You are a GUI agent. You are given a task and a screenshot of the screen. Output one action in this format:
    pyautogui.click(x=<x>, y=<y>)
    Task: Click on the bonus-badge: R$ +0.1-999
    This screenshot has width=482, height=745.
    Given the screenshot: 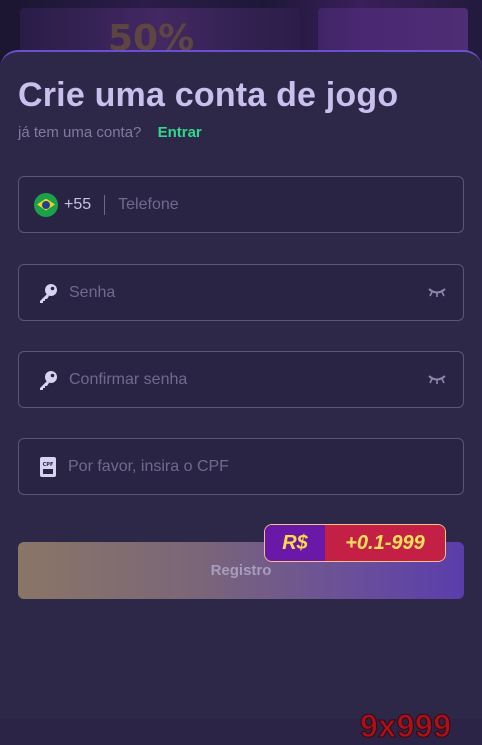 What is the action you would take?
    pyautogui.click(x=355, y=543)
    